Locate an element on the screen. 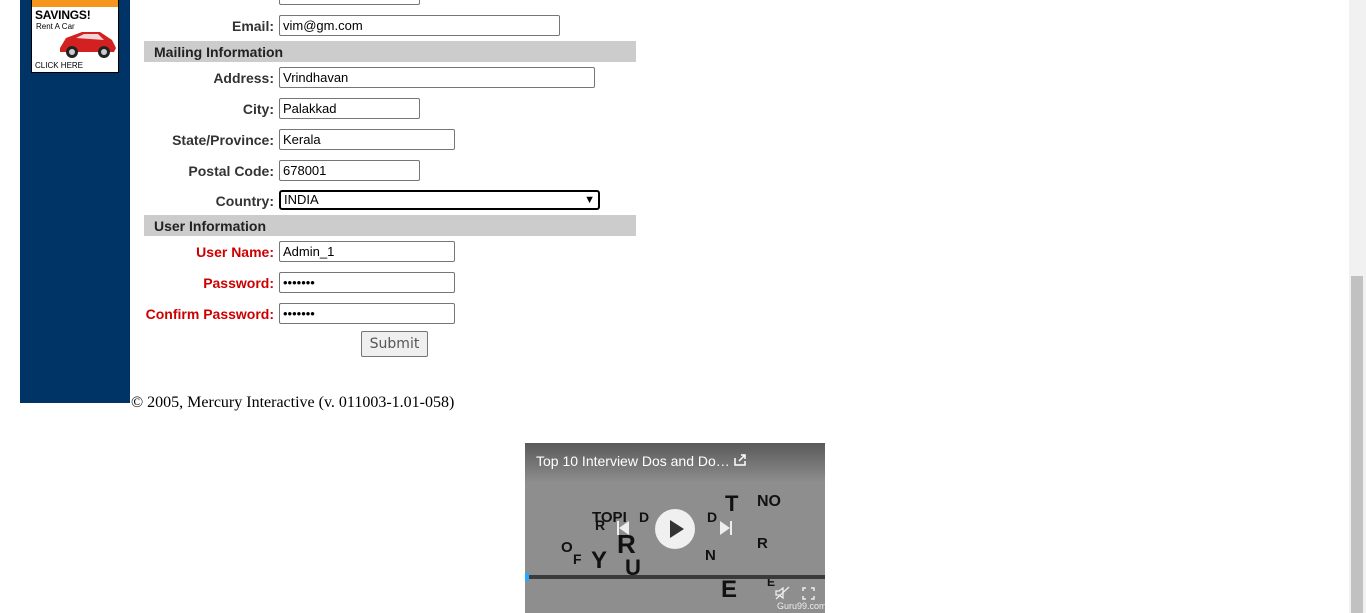 The height and width of the screenshot is (613, 1366). video-frame-letter: O is located at coordinates (567, 547).